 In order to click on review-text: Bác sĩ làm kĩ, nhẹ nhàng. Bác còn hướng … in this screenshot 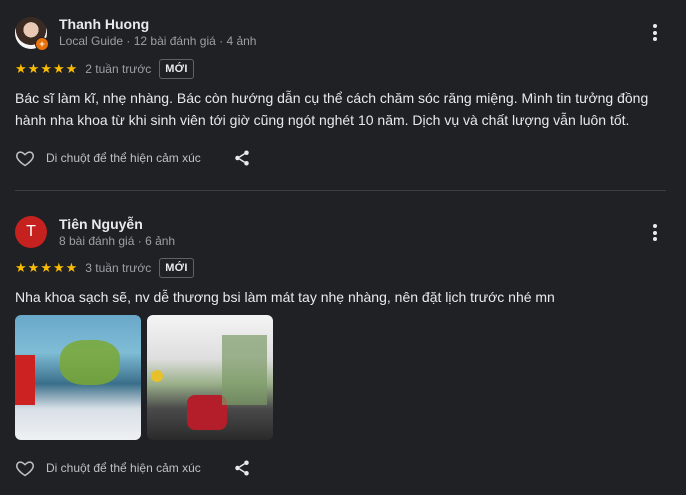, I will do `click(332, 109)`.